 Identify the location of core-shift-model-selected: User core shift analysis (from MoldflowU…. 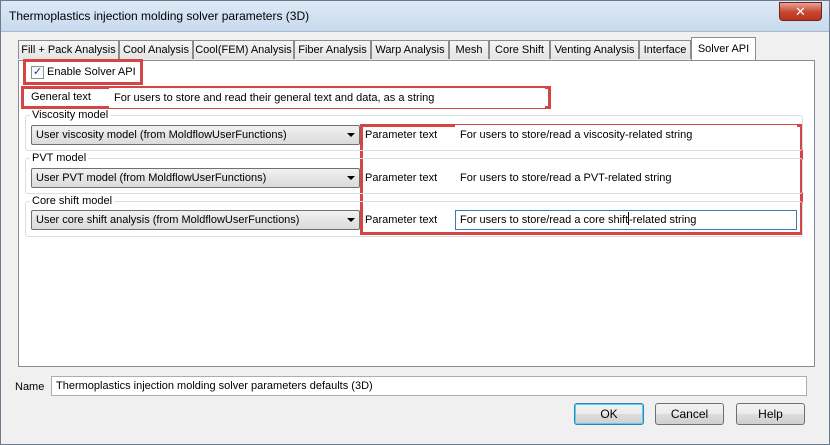
(168, 220).